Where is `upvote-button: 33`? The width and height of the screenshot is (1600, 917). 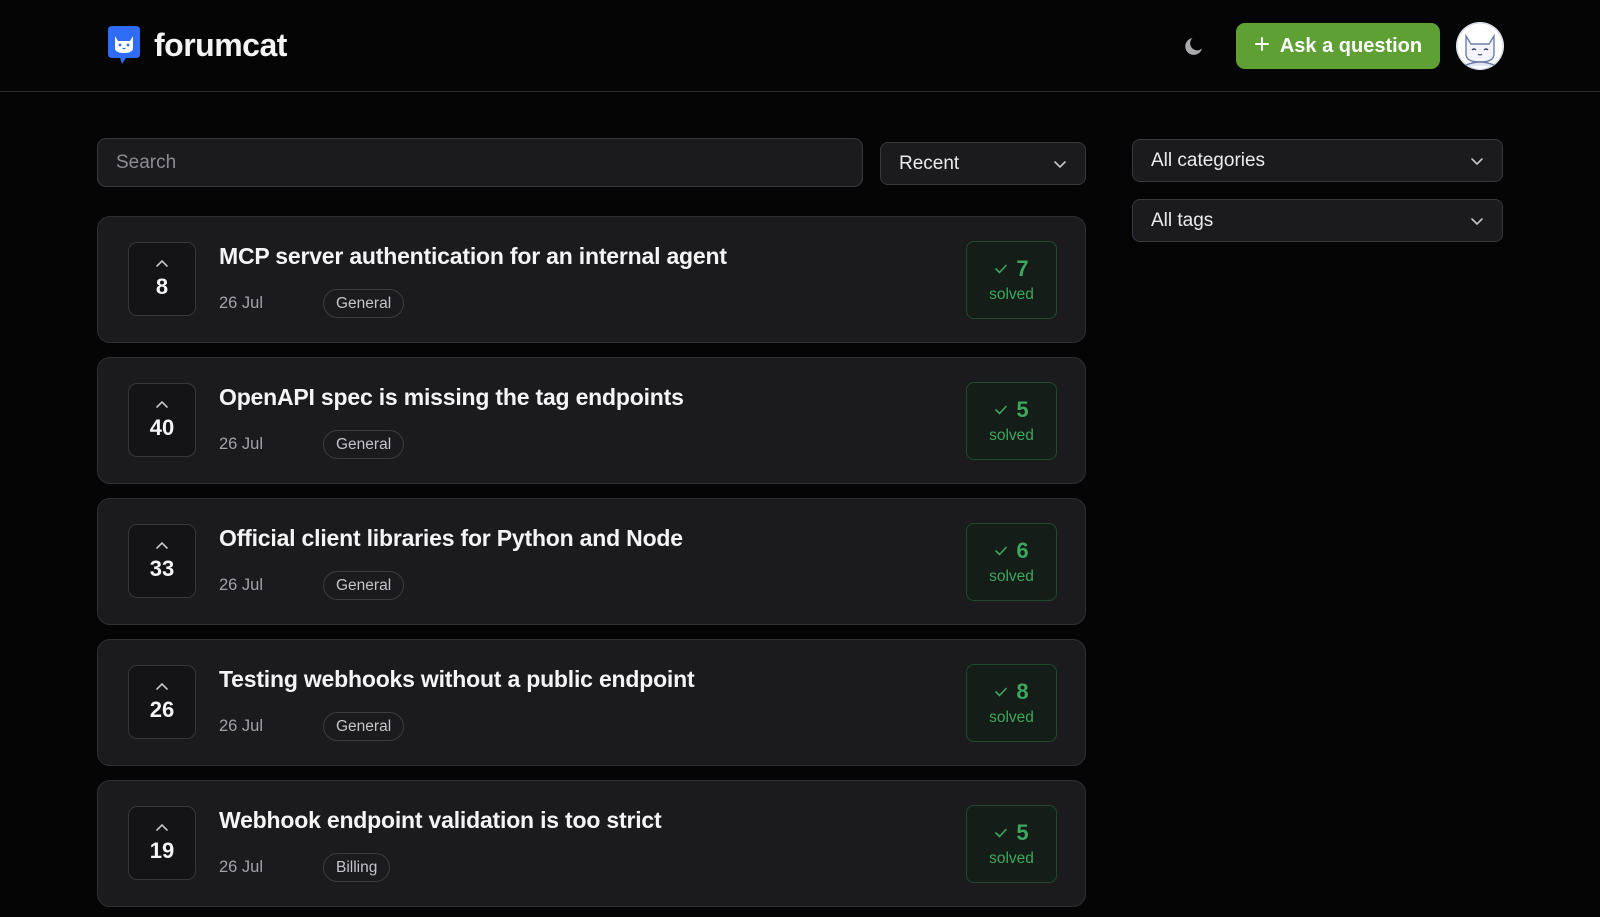 upvote-button: 33 is located at coordinates (162, 561).